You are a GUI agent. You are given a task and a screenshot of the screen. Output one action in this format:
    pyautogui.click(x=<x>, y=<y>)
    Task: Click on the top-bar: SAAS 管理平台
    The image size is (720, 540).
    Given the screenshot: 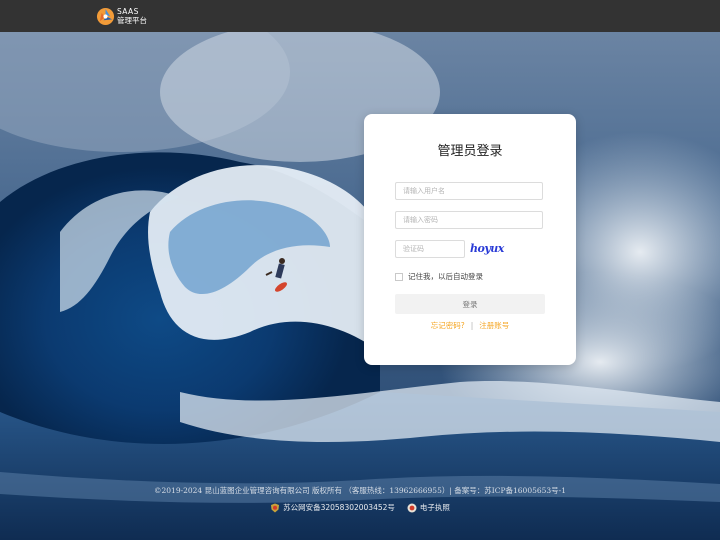 What is the action you would take?
    pyautogui.click(x=360, y=16)
    